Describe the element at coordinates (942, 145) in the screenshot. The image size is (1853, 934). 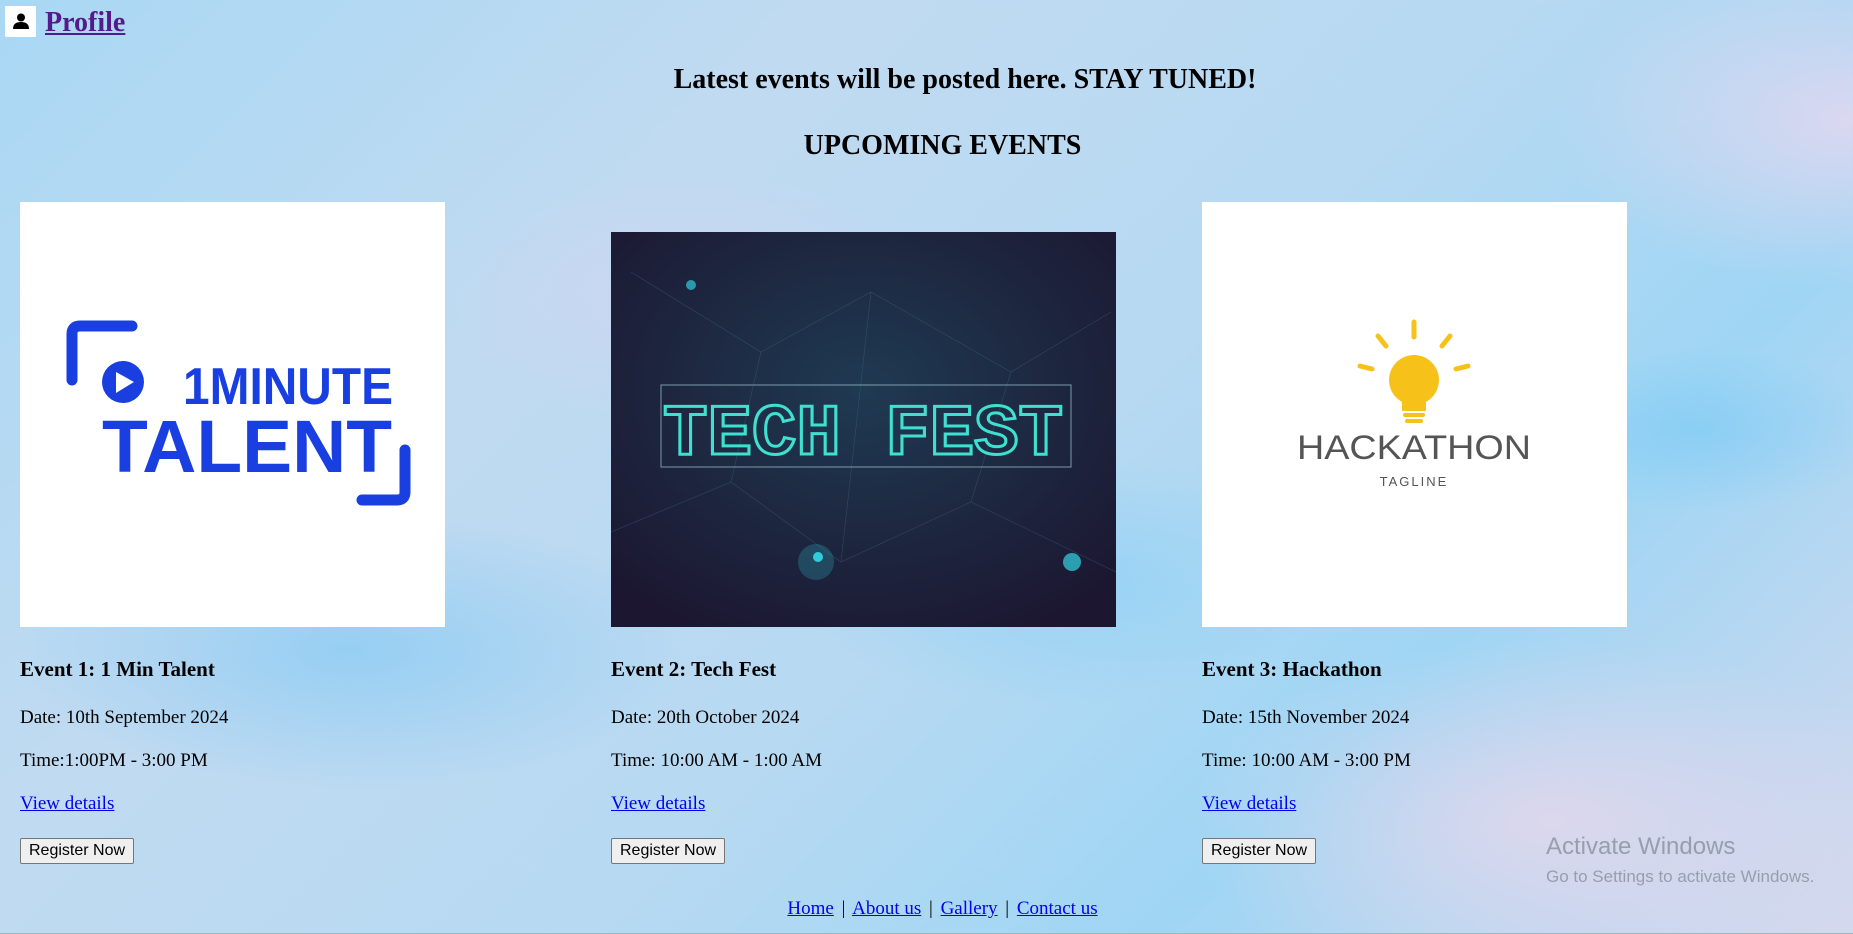
I see `section-title: UPCOMING EVENTS` at that location.